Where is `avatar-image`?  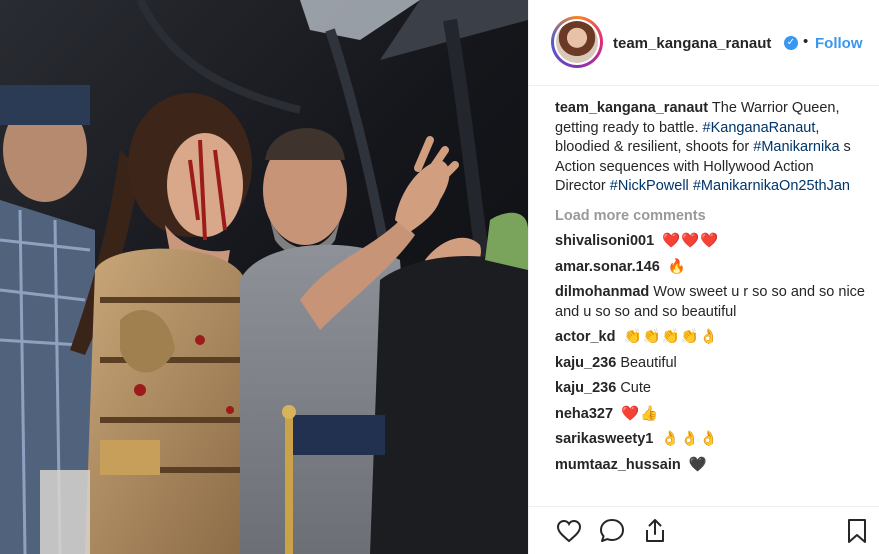
avatar-image is located at coordinates (577, 42).